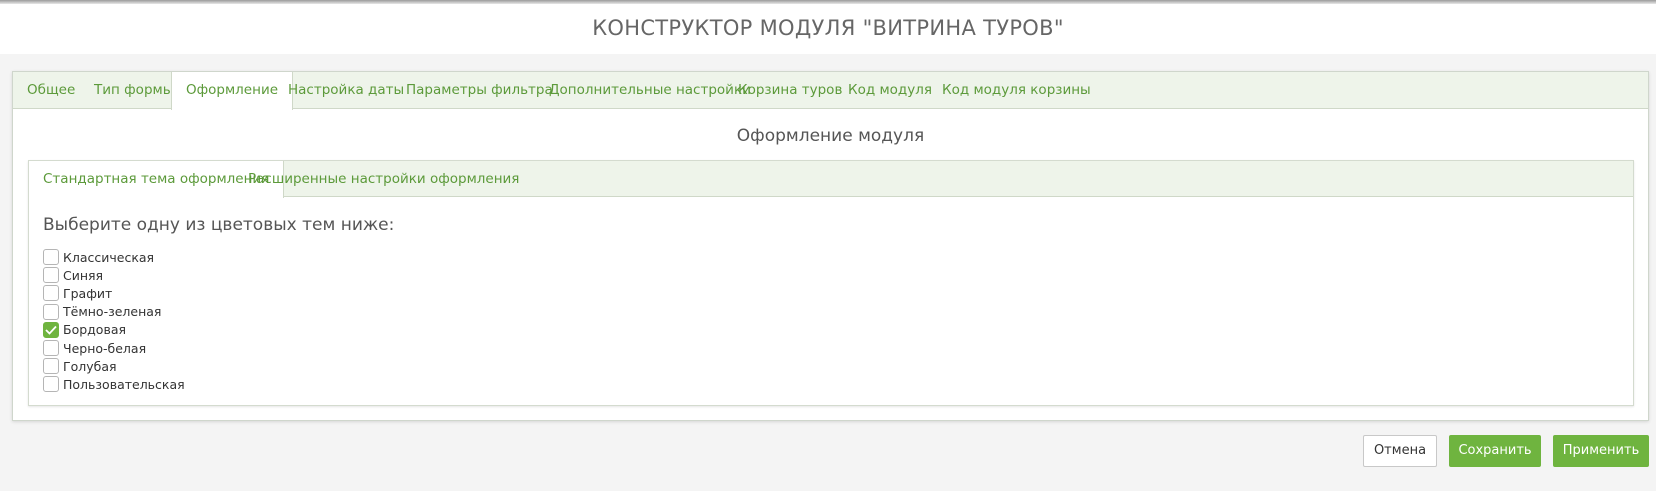 This screenshot has height=491, width=1656. What do you see at coordinates (51, 90) in the screenshot?
I see `tab-general: Общее` at bounding box center [51, 90].